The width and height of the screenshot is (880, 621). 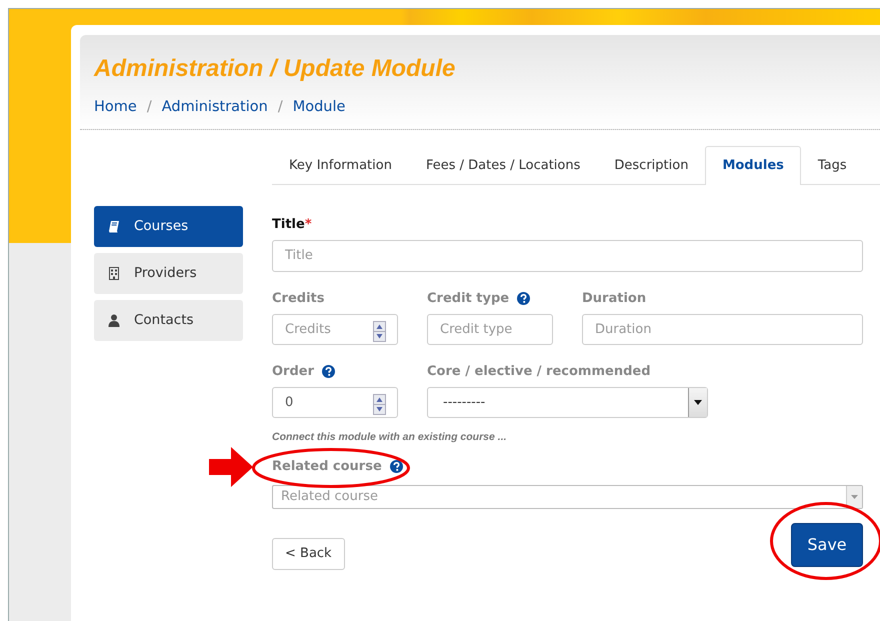 What do you see at coordinates (327, 467) in the screenshot?
I see `field-label: Related course` at bounding box center [327, 467].